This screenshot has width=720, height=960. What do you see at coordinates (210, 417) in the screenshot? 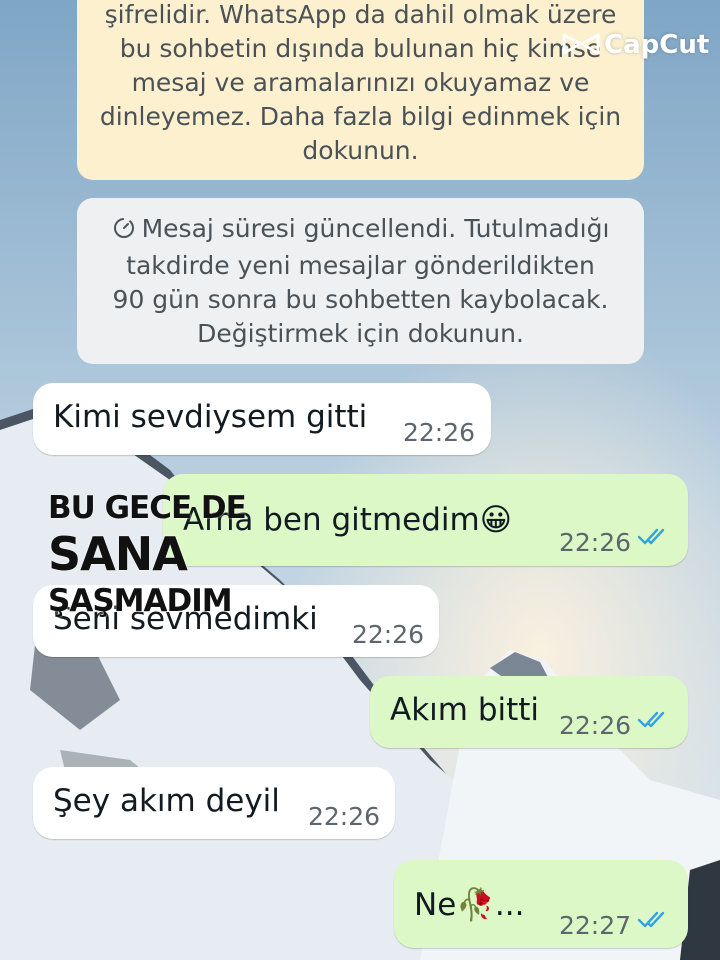
I see `message-text: Kimi sevdiysem gitti` at bounding box center [210, 417].